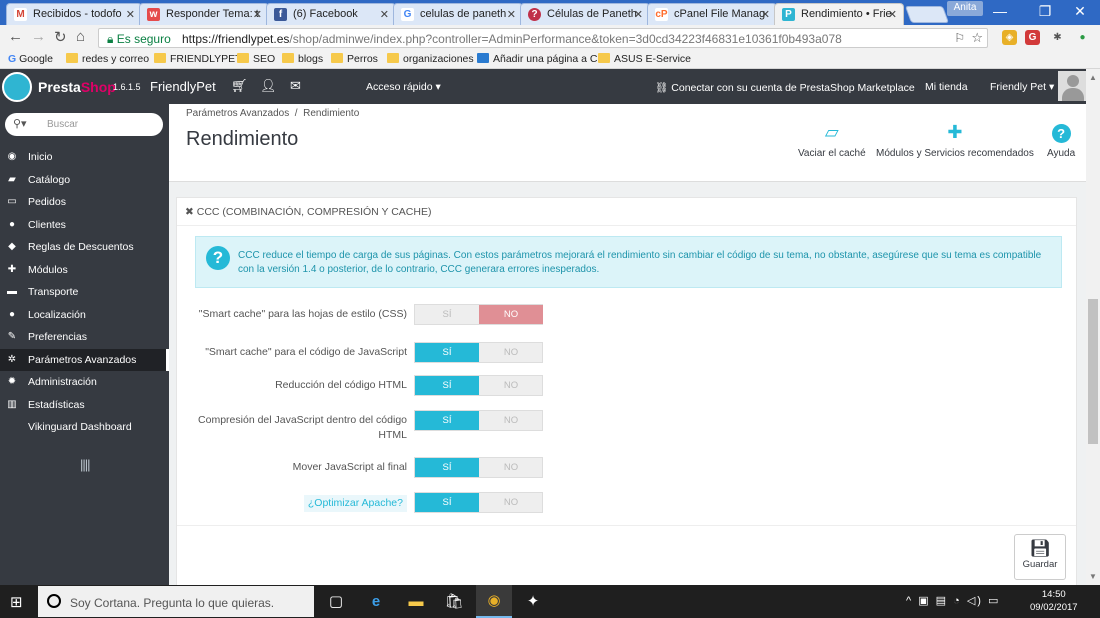 The image size is (1100, 618). Describe the element at coordinates (1057, 37) in the screenshot. I see `extension-icon: ✱` at that location.